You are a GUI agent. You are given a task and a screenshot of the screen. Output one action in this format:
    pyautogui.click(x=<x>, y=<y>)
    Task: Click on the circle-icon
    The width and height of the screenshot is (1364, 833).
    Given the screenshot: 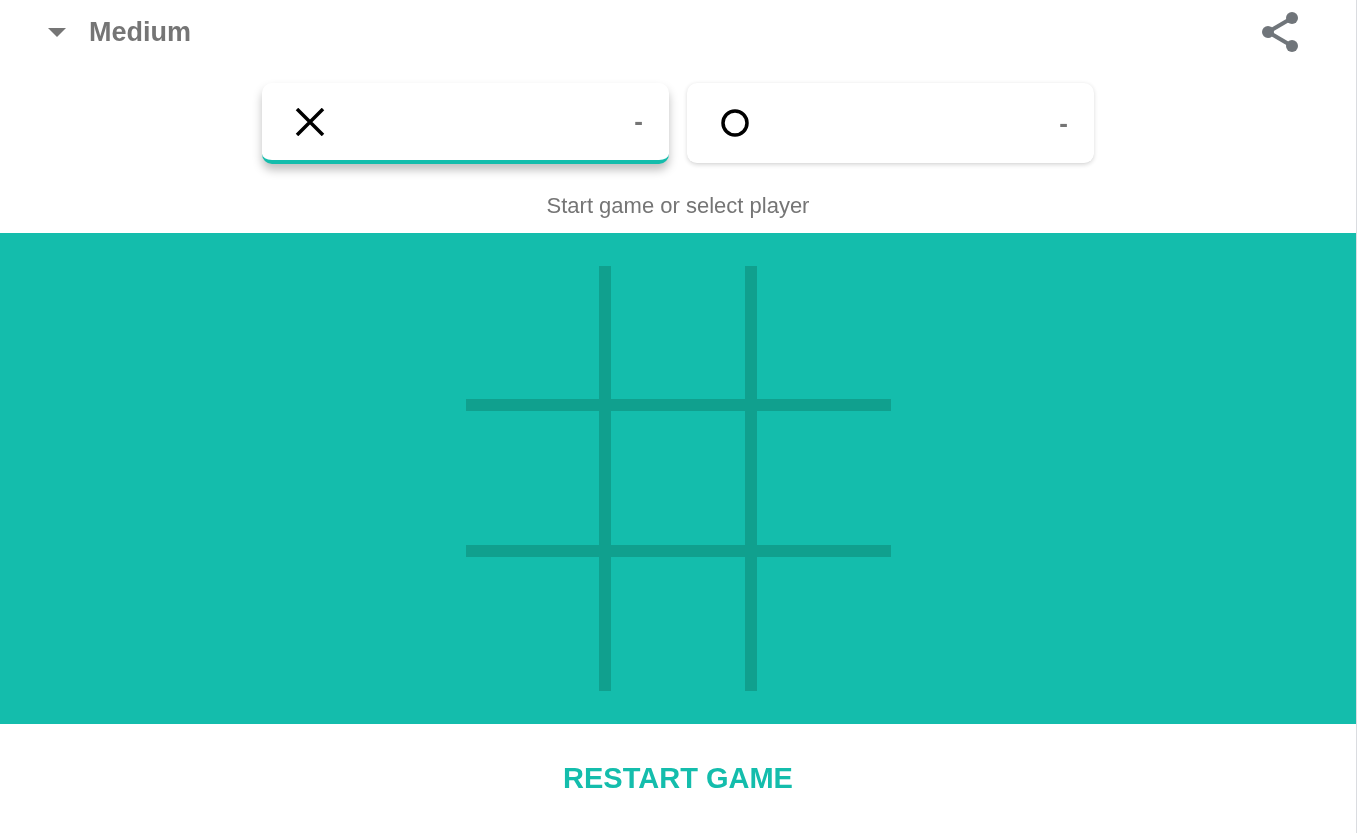 What is the action you would take?
    pyautogui.click(x=735, y=123)
    